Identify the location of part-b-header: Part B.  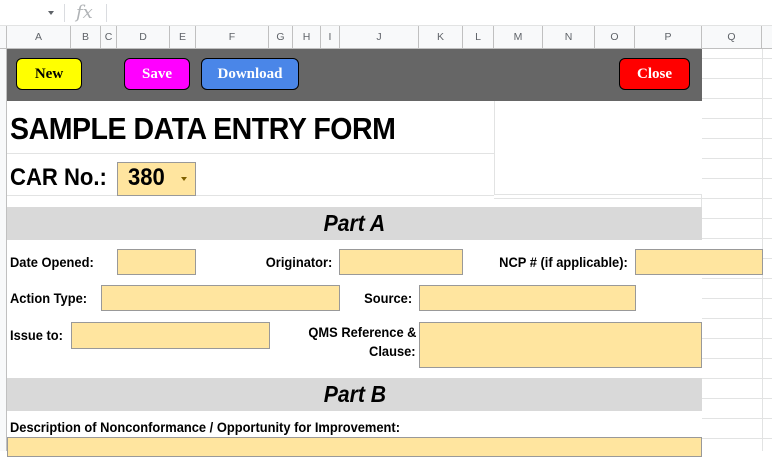
(354, 394).